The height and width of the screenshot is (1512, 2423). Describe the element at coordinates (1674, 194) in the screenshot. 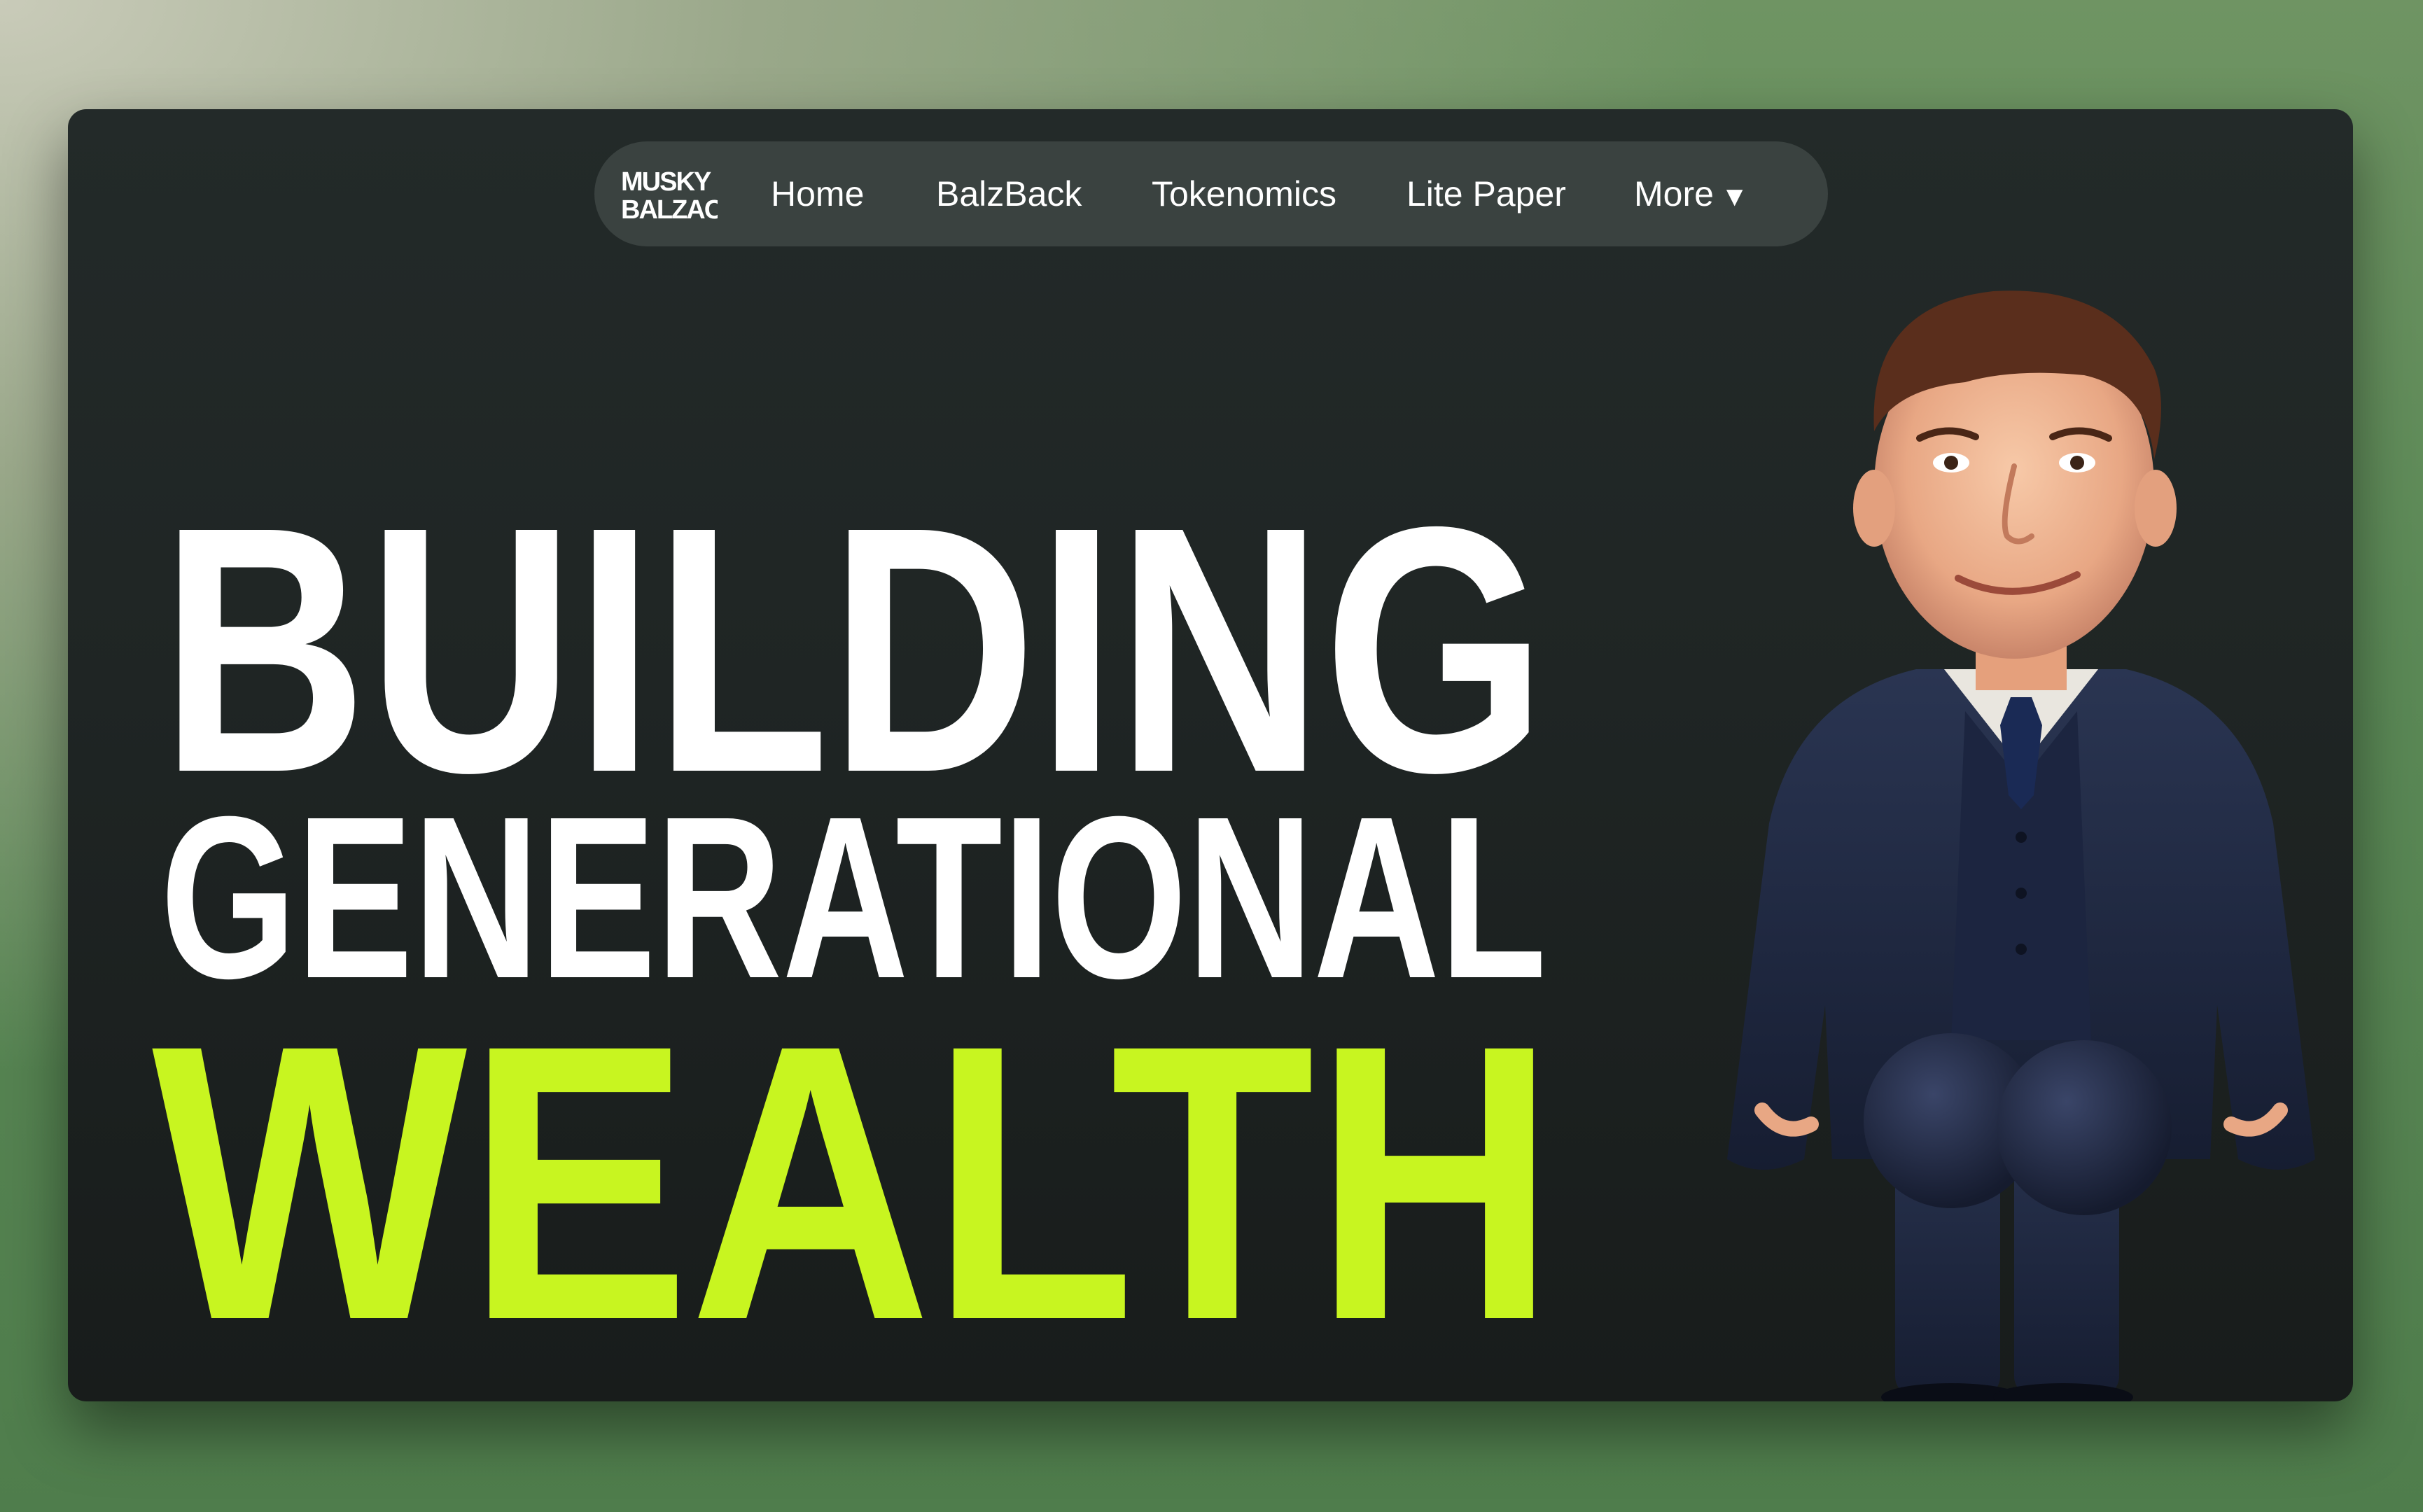

I see `nav-more-label: More` at that location.